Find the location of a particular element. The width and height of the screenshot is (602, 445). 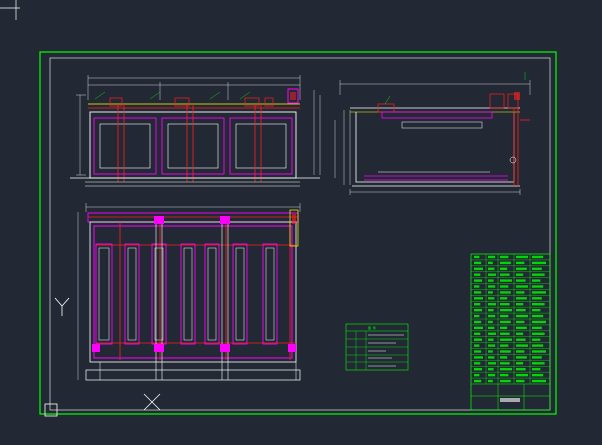

side-elevation-view is located at coordinates (432, 133).